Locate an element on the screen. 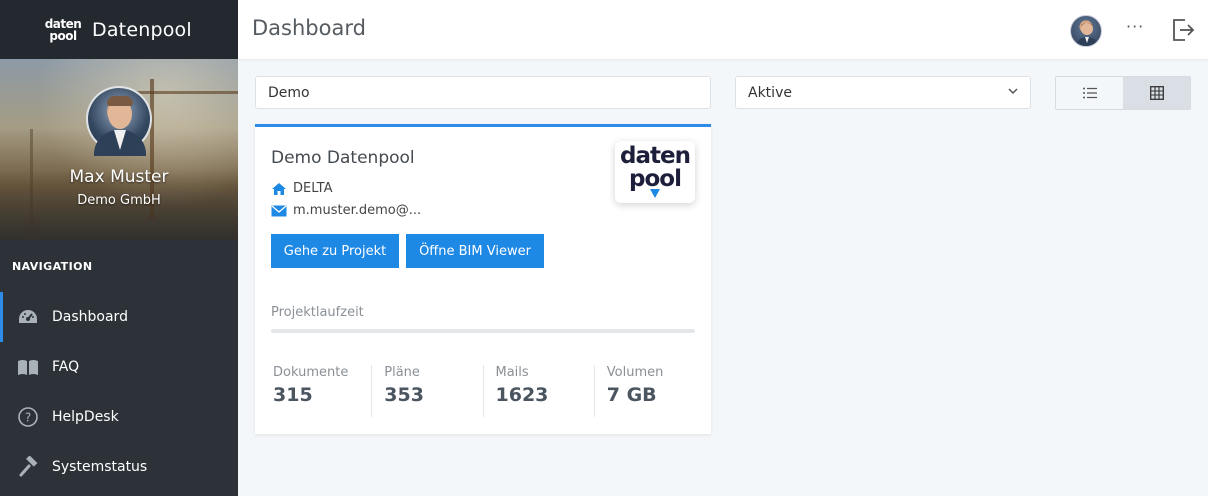 This screenshot has width=1208, height=496. grid-icon is located at coordinates (1156, 93).